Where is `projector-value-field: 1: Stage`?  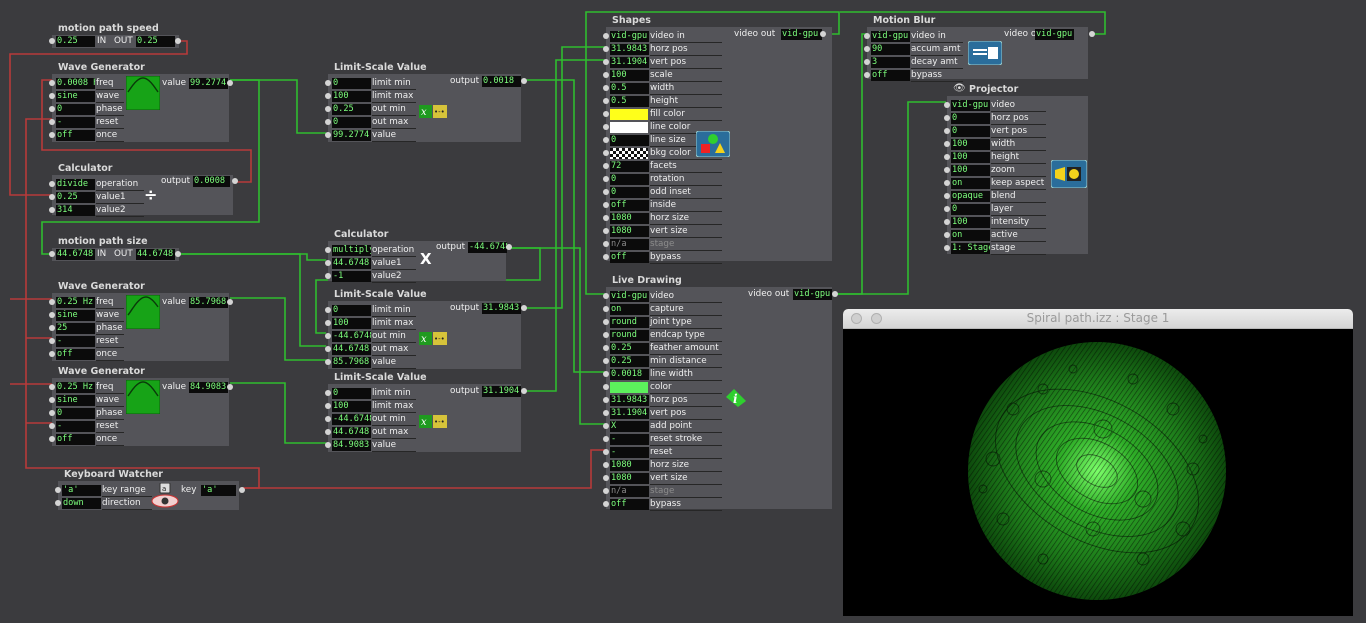 projector-value-field: 1: Stage is located at coordinates (970, 248).